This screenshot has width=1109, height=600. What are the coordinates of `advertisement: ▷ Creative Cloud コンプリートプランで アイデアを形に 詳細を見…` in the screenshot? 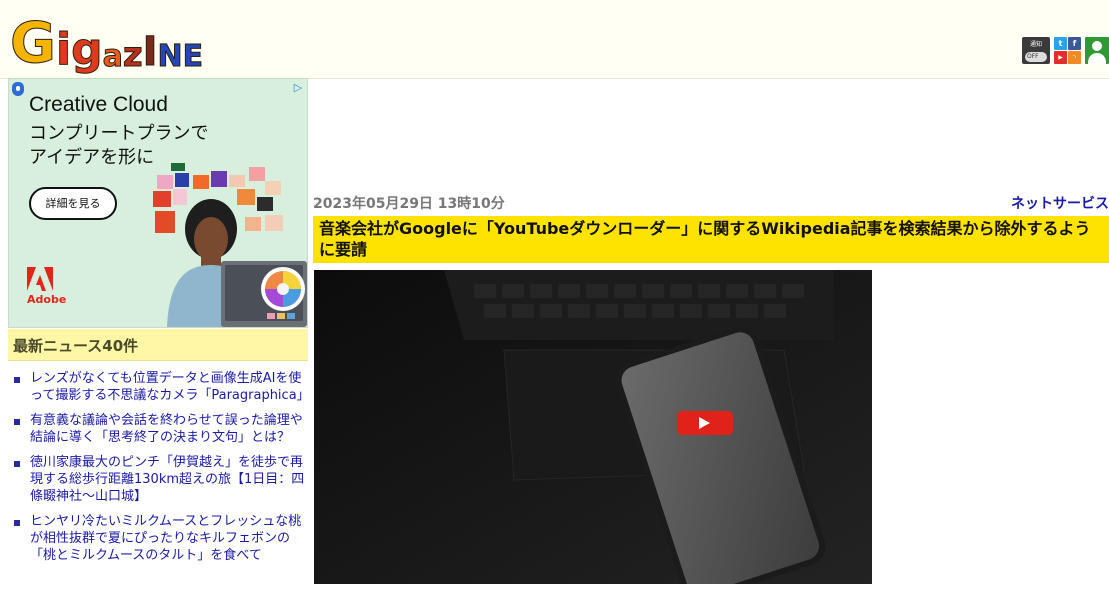 It's located at (158, 203).